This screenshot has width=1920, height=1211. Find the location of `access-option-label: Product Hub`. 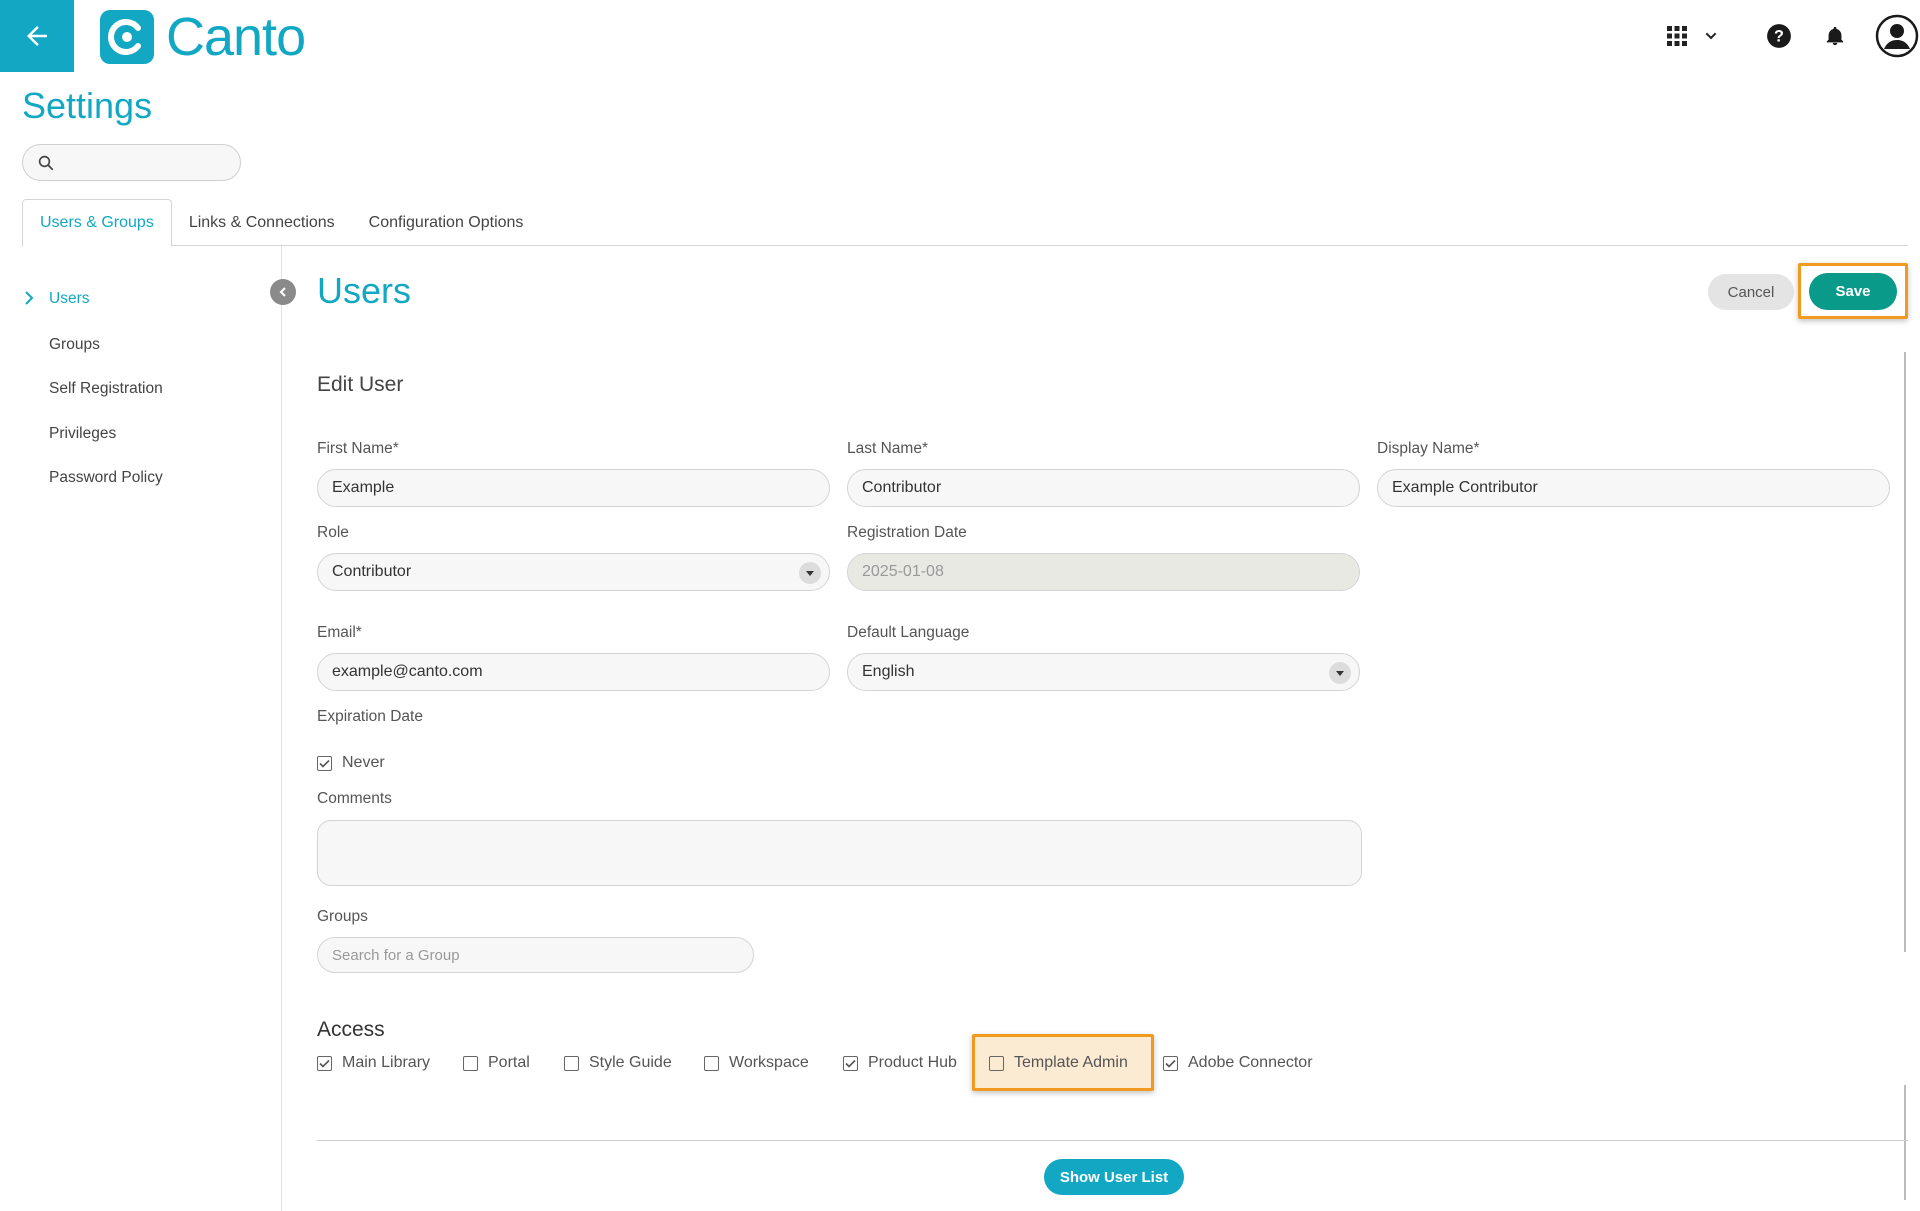

access-option-label: Product Hub is located at coordinates (912, 1062).